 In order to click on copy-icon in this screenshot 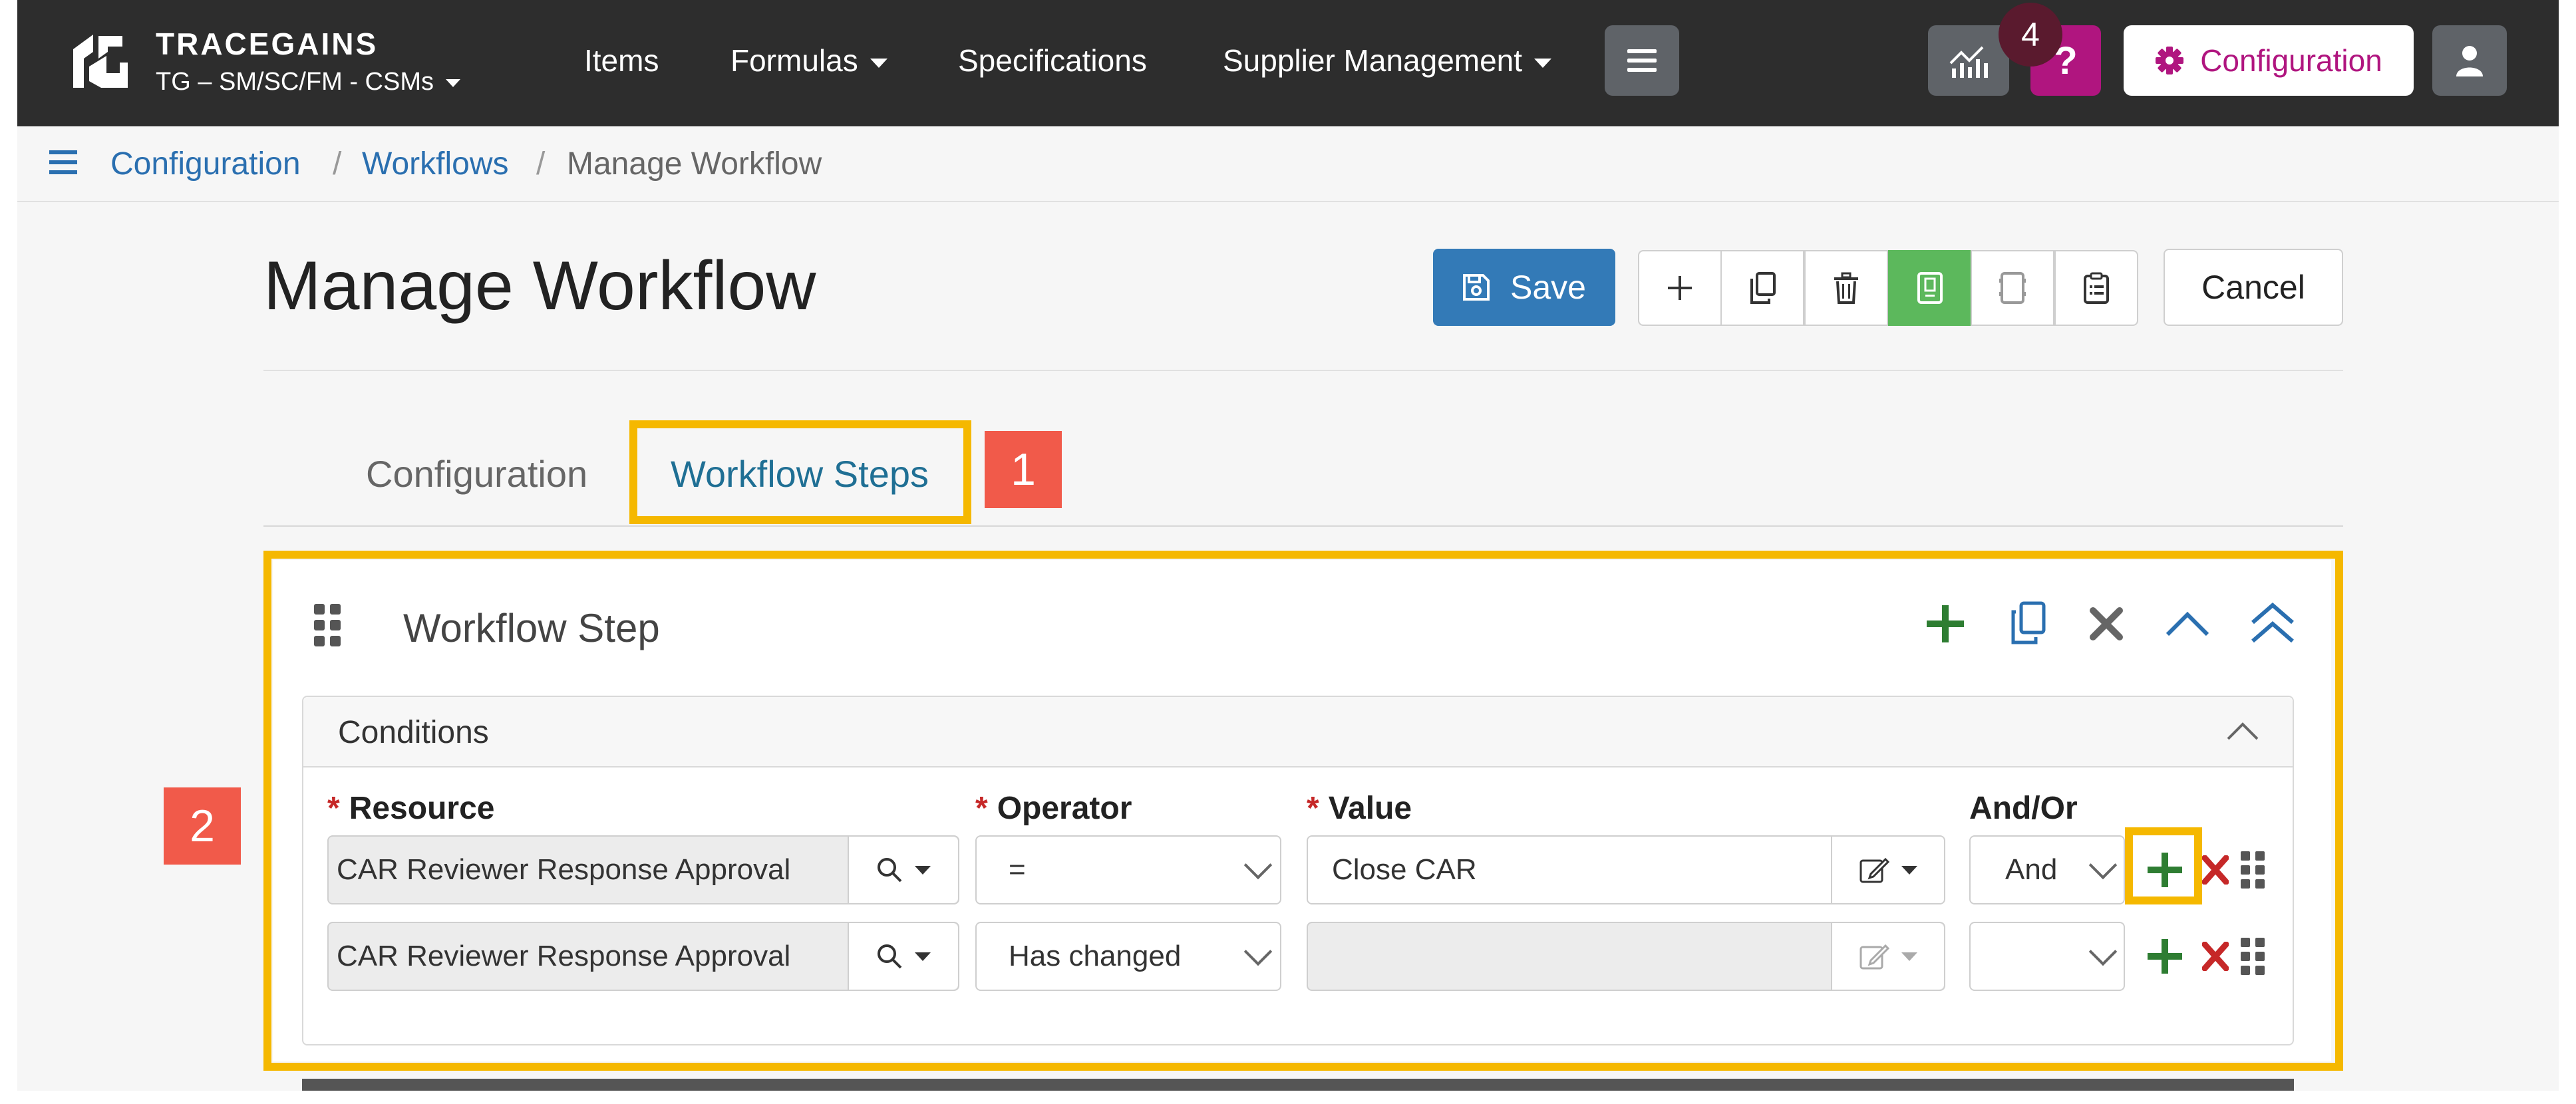, I will do `click(1763, 288)`.